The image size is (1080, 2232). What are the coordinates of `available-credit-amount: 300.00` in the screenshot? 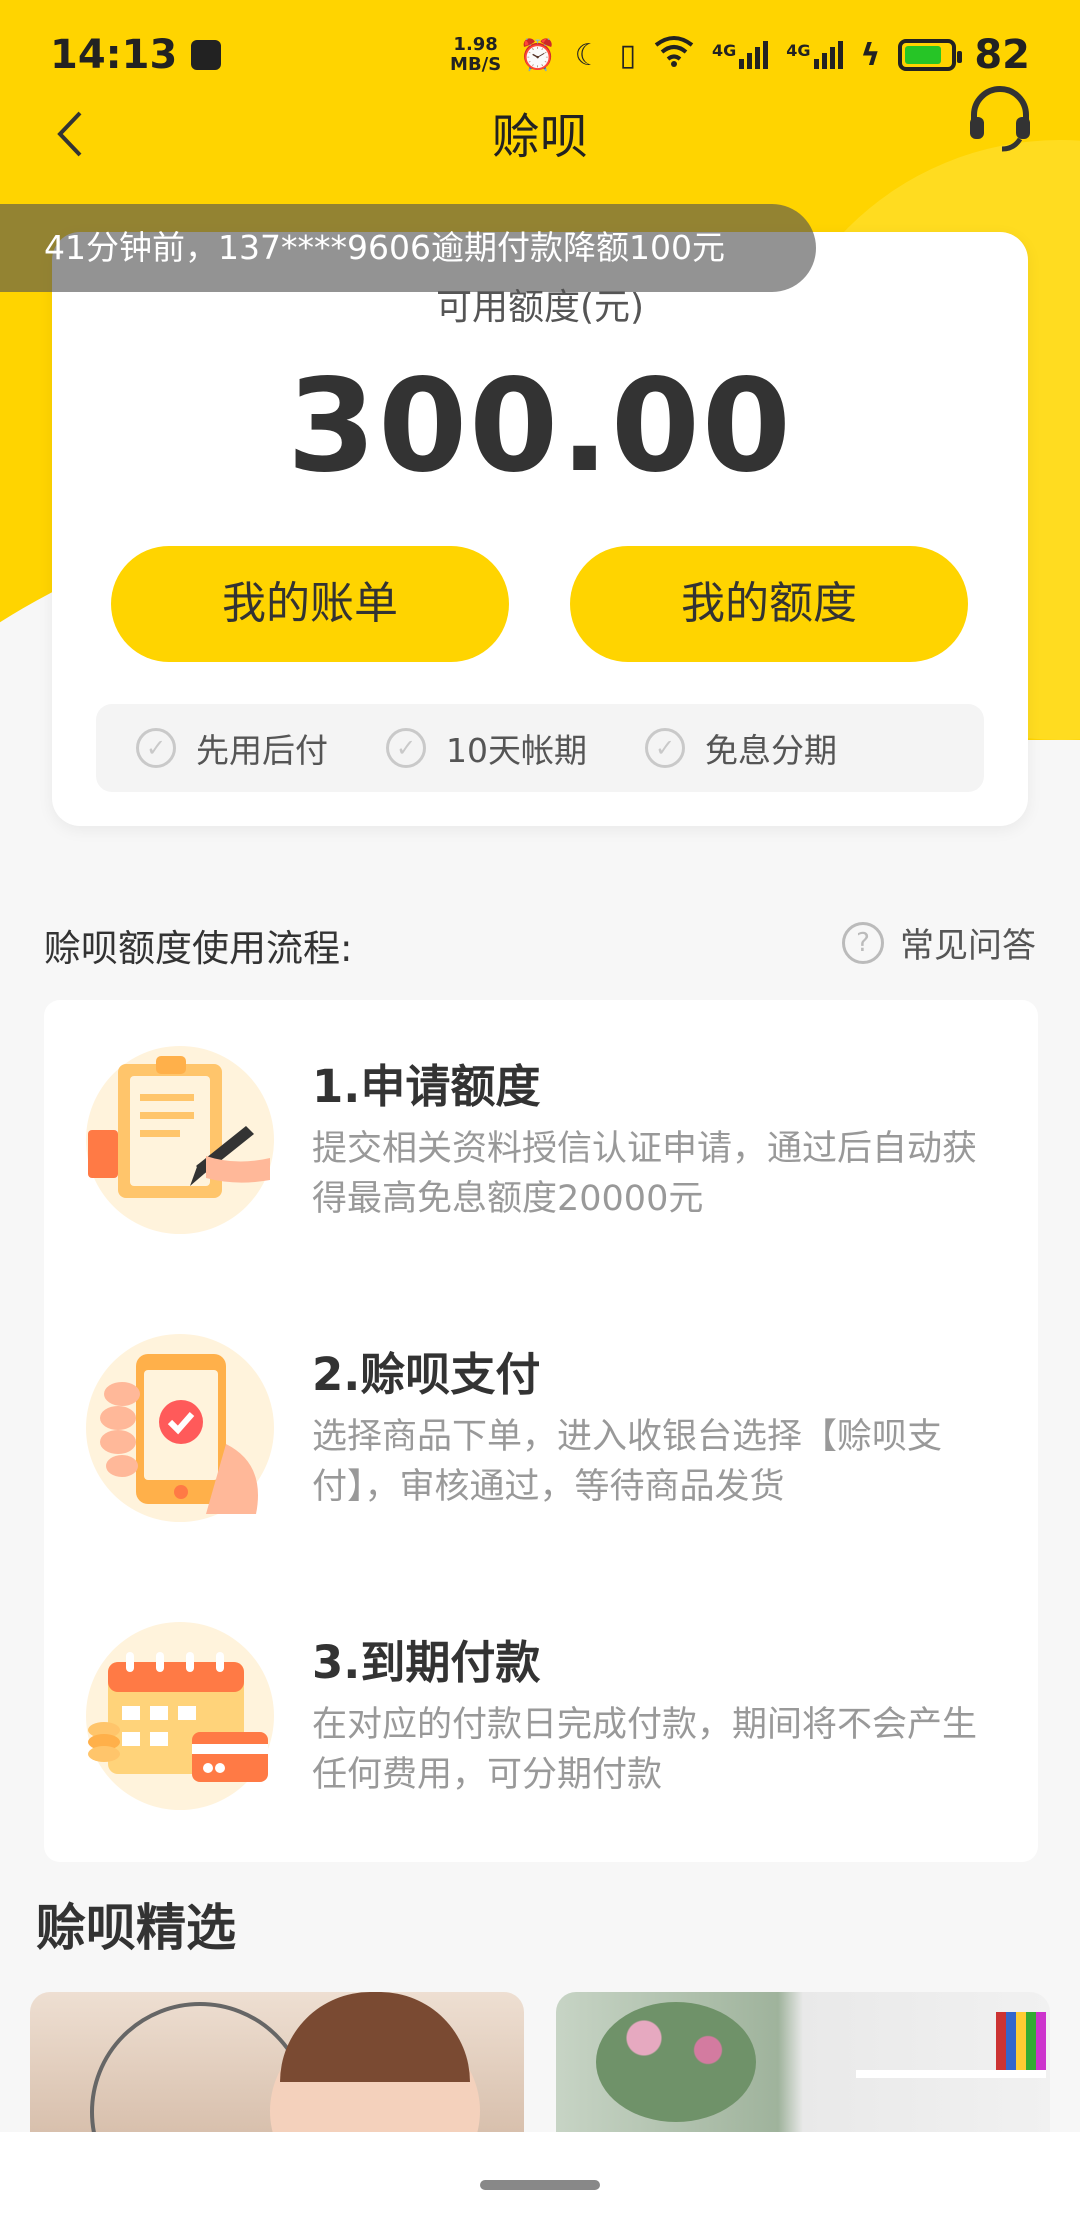 It's located at (540, 426).